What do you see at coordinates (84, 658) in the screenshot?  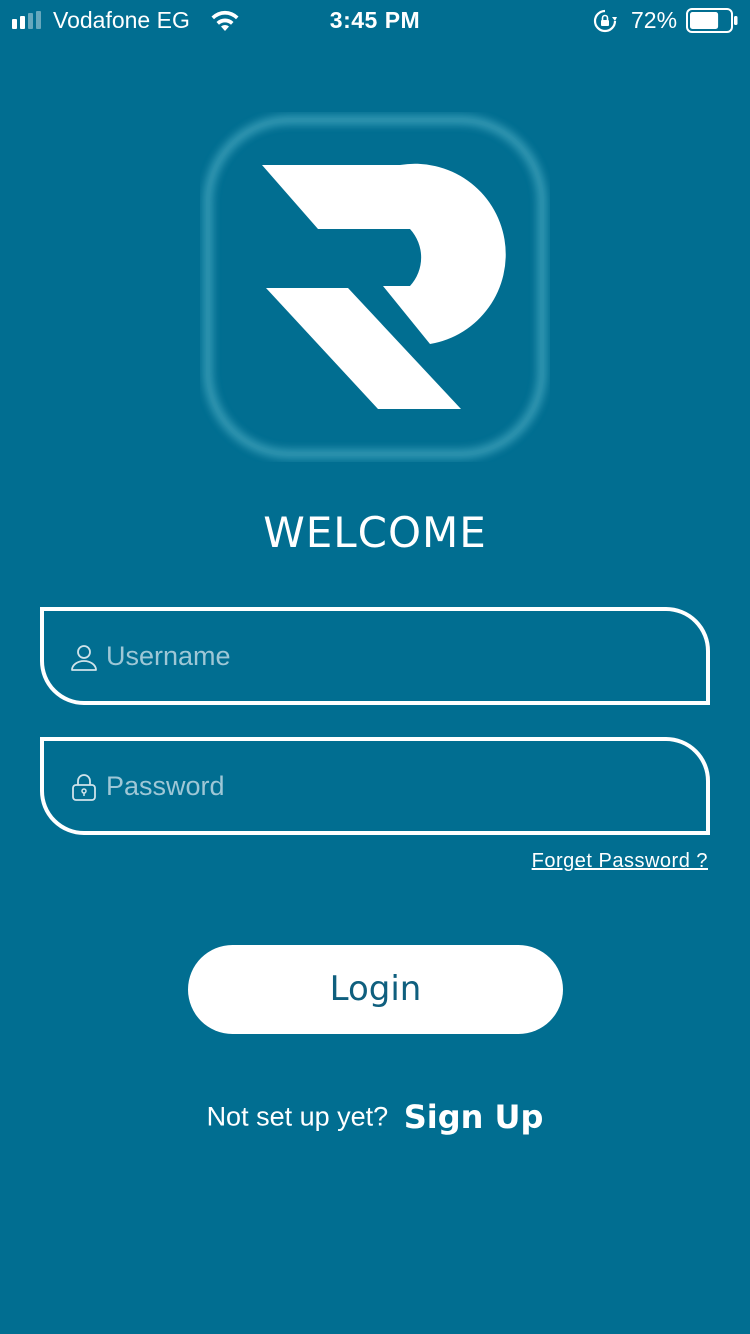 I see `user-icon` at bounding box center [84, 658].